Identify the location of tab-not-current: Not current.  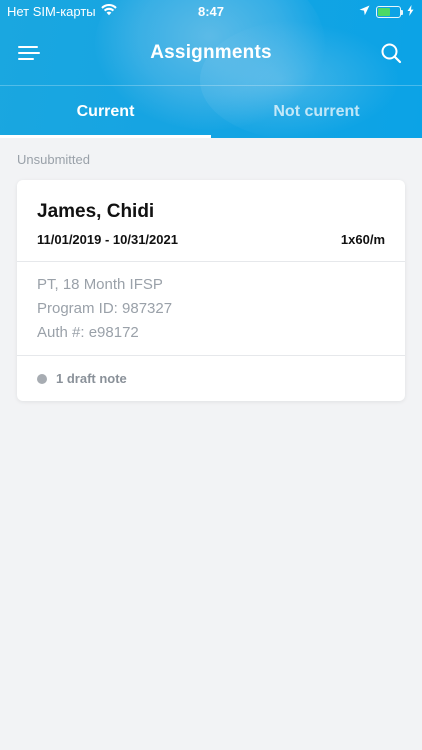
(316, 112).